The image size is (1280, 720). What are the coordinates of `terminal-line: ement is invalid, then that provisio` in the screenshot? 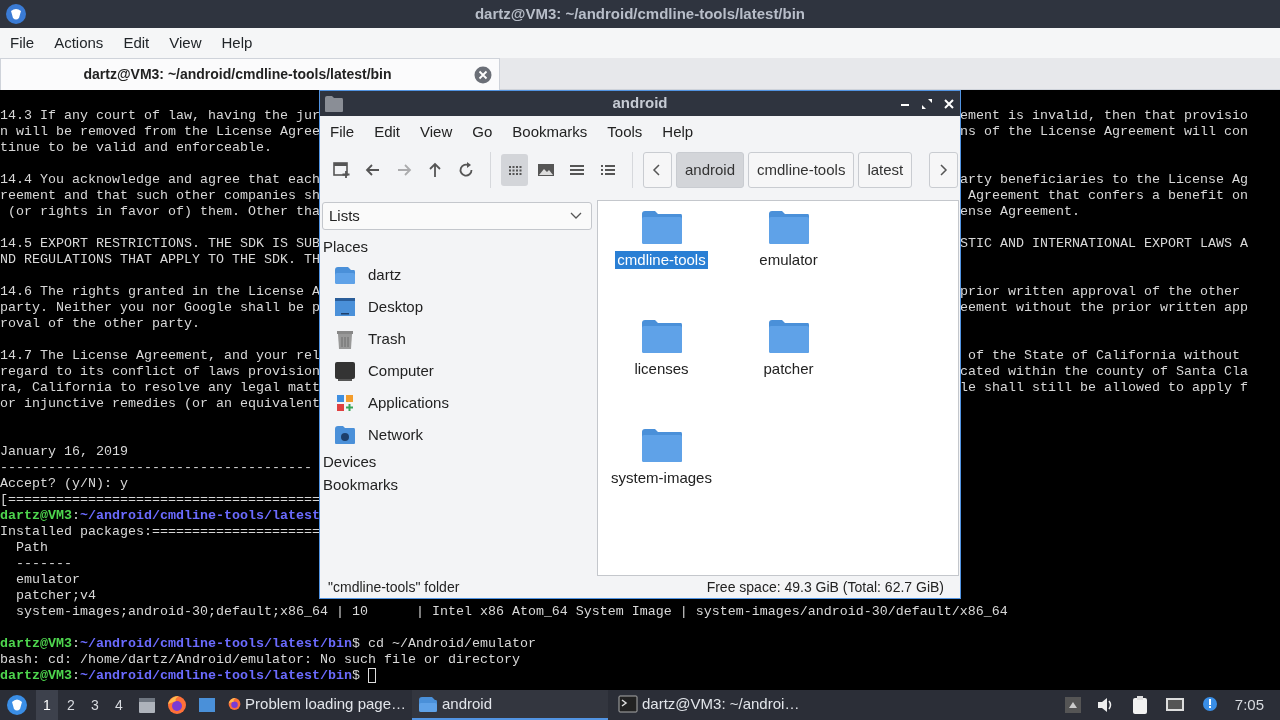 It's located at (1104, 116).